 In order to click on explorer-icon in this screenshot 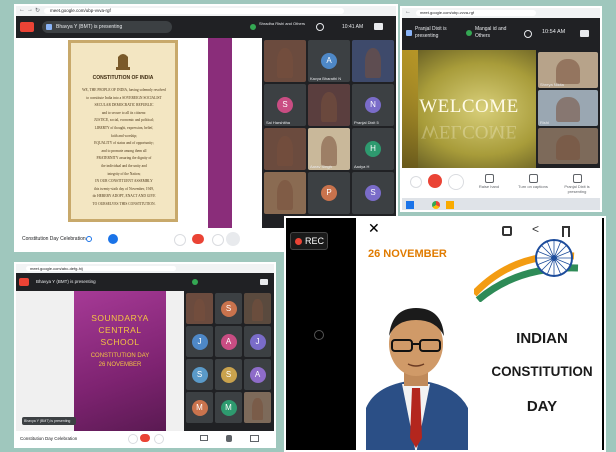, I will do `click(450, 205)`.